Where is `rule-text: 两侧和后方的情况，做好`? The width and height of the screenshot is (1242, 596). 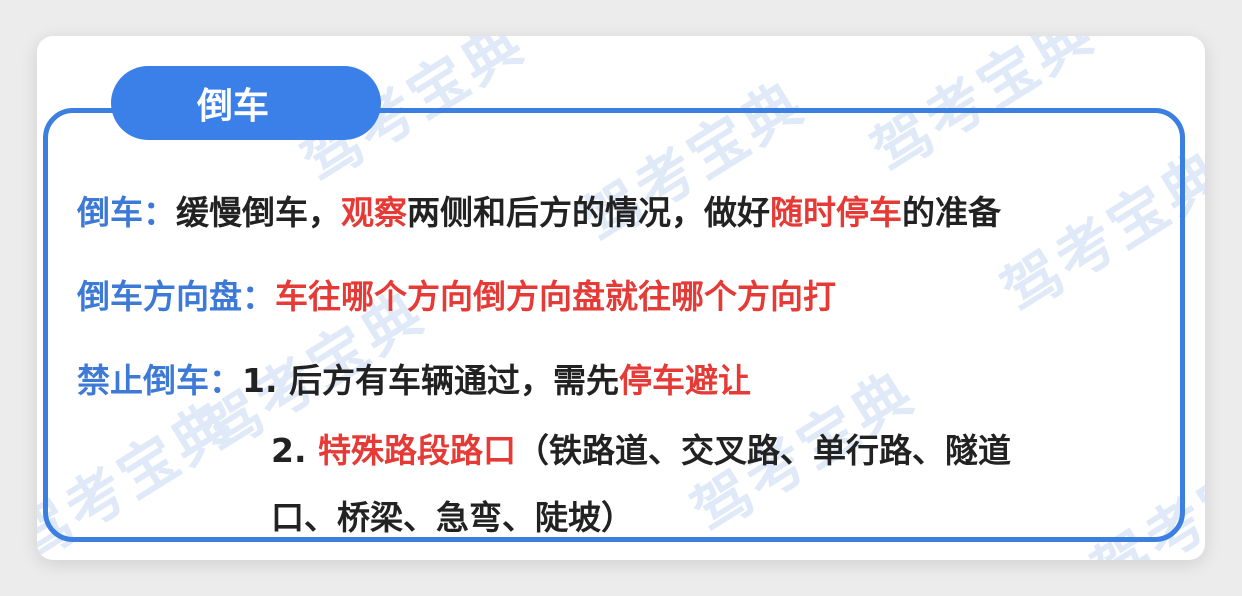 rule-text: 两侧和后方的情况，做好 is located at coordinates (588, 212).